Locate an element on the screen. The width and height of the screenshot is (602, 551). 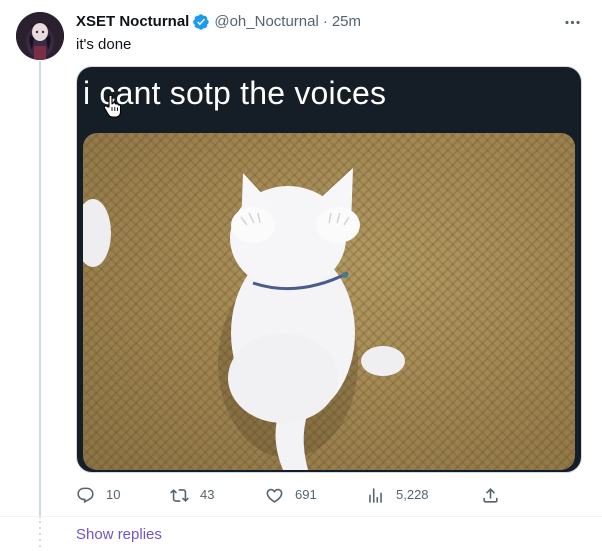
views-count: 5,228 is located at coordinates (412, 494).